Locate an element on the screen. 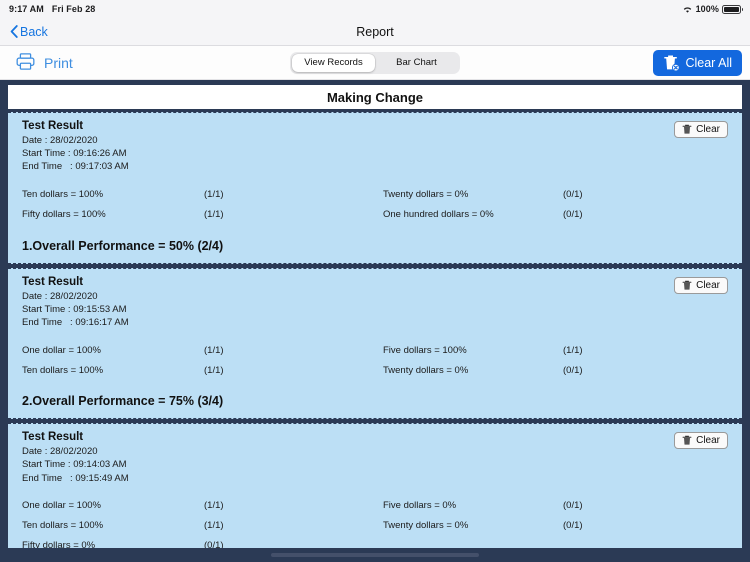  print-button-label: Print is located at coordinates (58, 62).